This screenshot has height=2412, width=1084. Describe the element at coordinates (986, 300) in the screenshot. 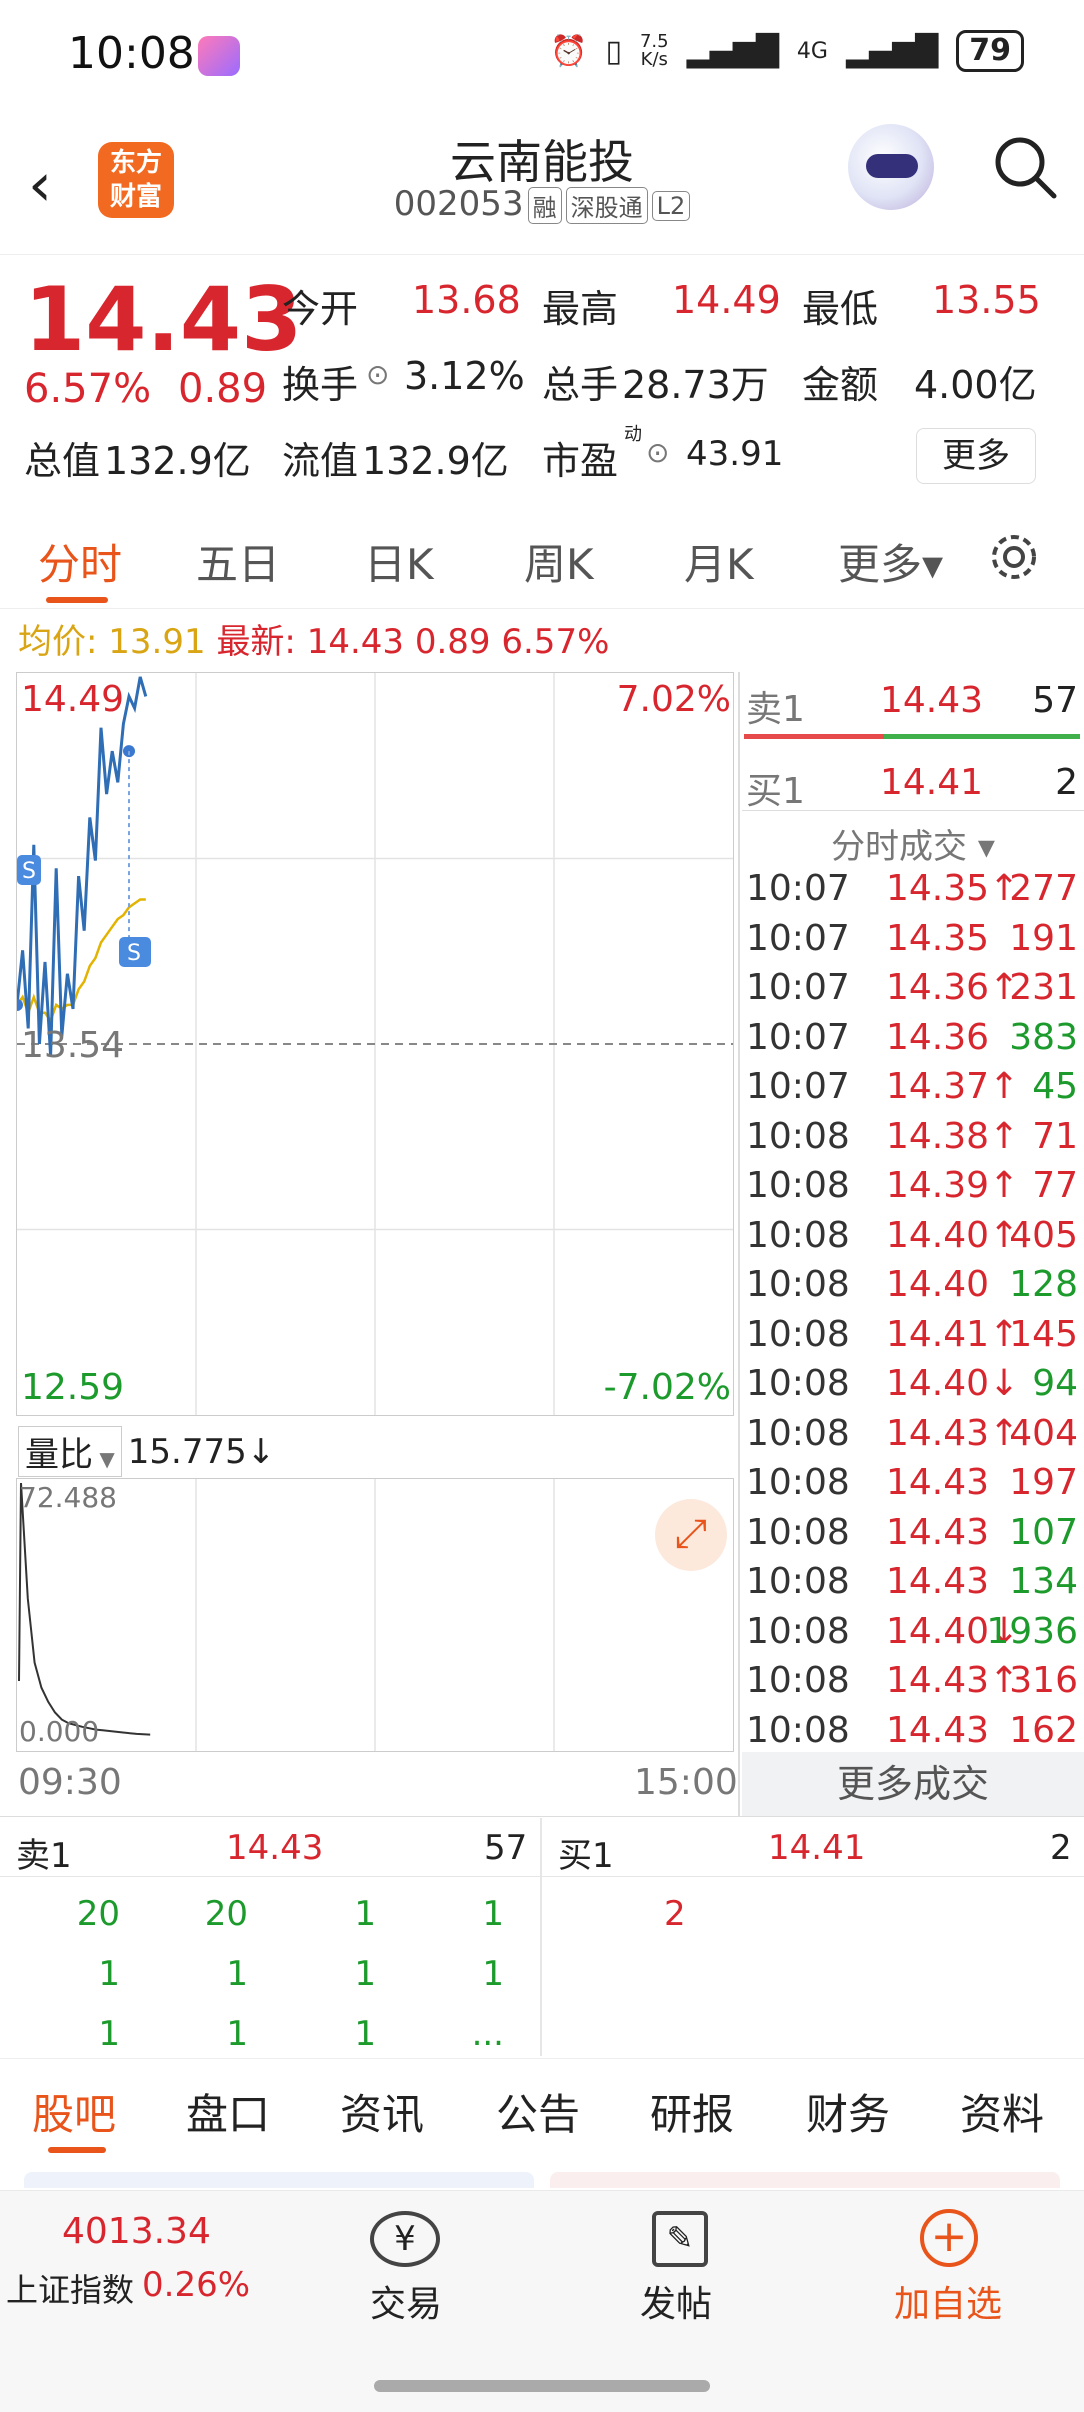

I see `low-value: 13.55` at that location.